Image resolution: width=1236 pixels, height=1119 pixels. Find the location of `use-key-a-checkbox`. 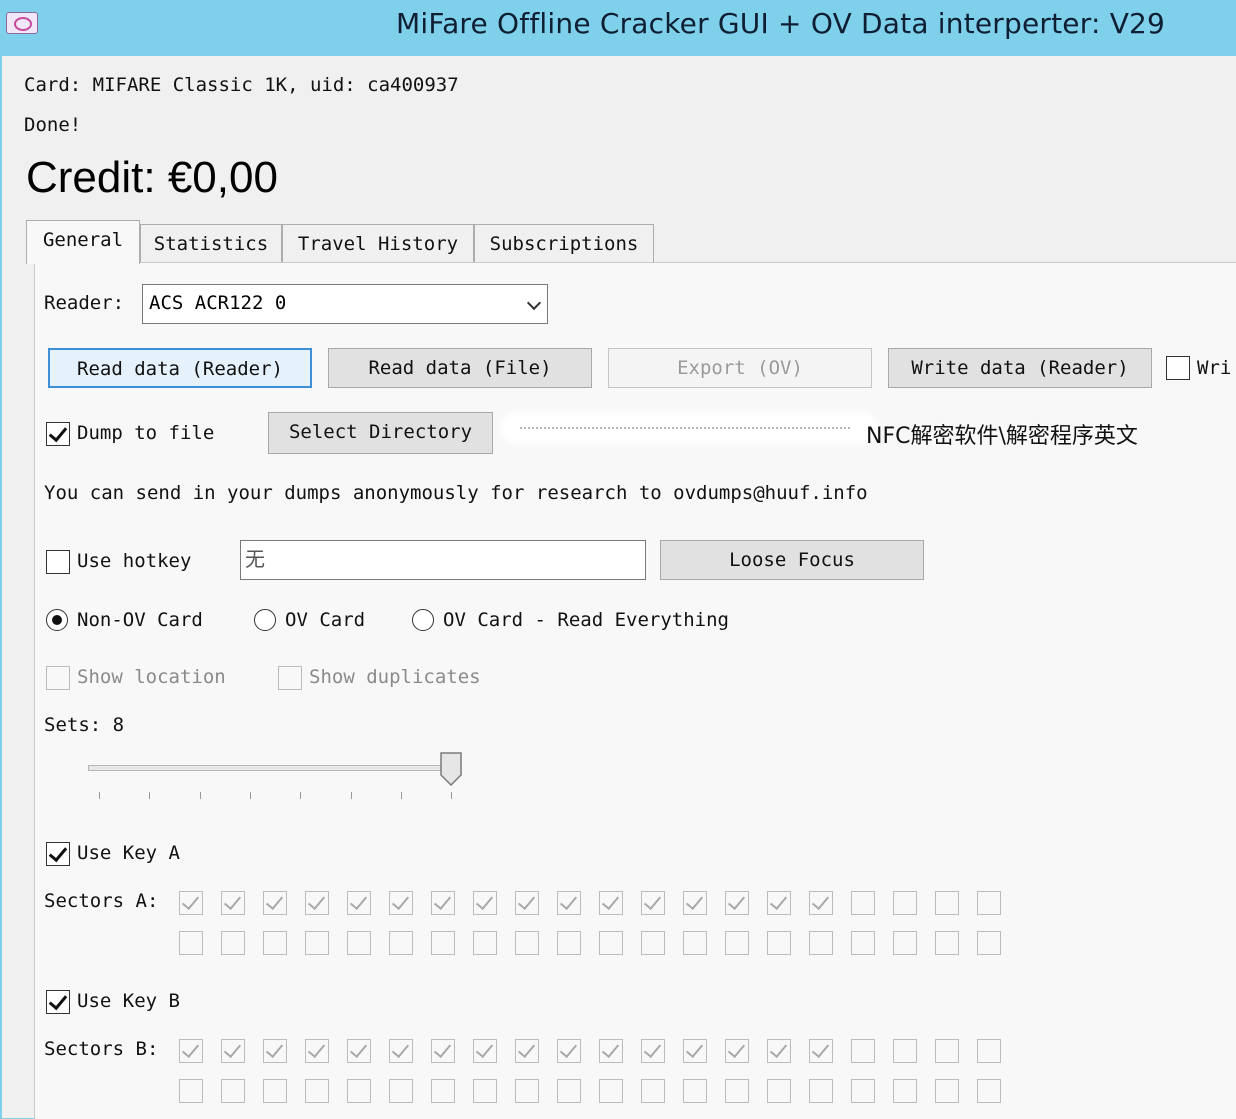

use-key-a-checkbox is located at coordinates (58, 854).